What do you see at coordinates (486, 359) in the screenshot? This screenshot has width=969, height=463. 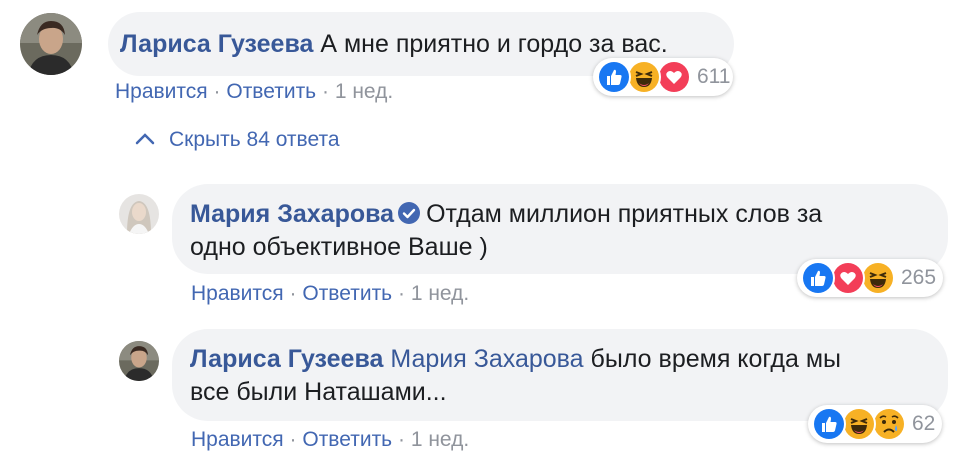 I see `mention-link: Мария Захарова` at bounding box center [486, 359].